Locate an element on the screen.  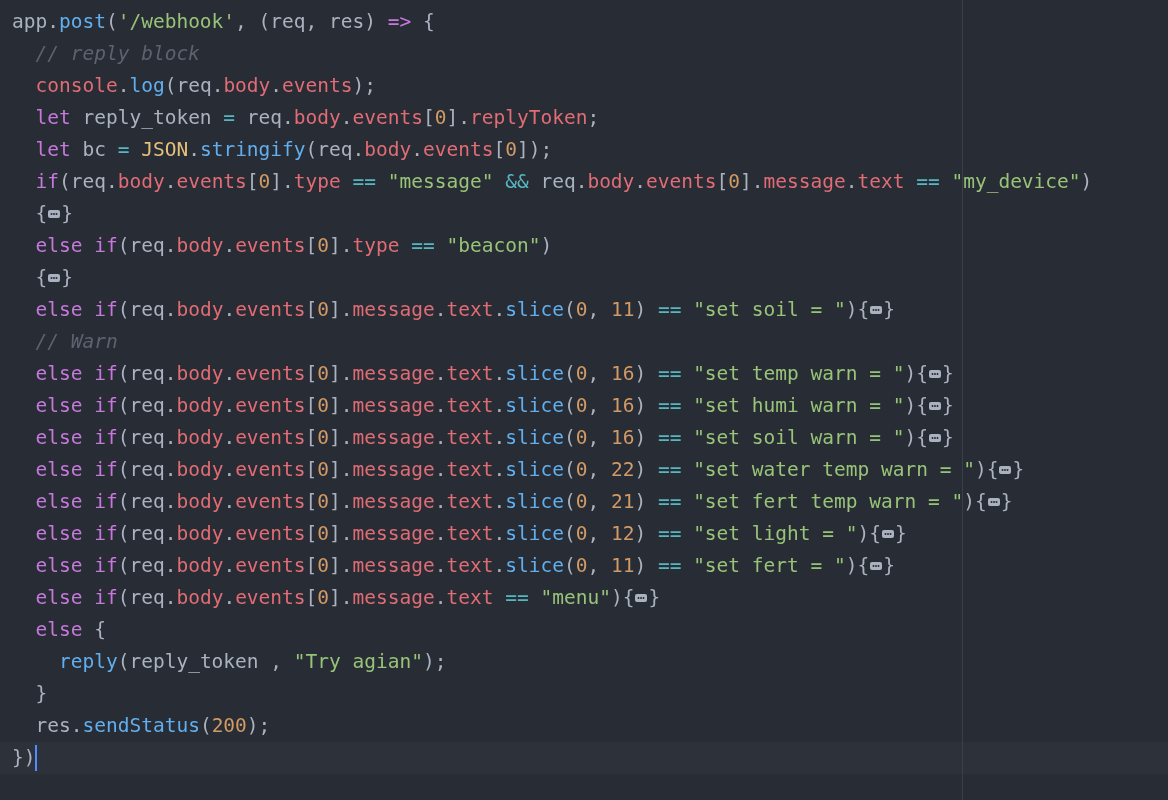
code-text: }) is located at coordinates (24, 758).